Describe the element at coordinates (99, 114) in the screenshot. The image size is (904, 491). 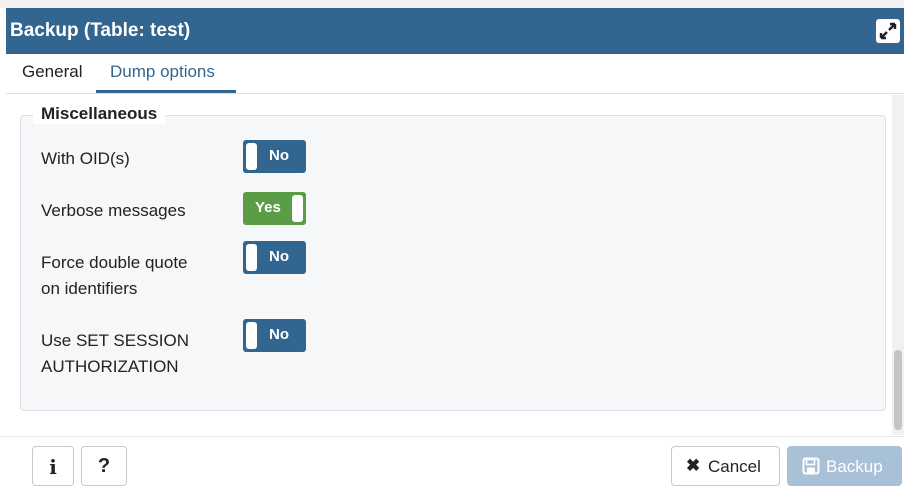
I see `fieldset-legend: Miscellaneous` at that location.